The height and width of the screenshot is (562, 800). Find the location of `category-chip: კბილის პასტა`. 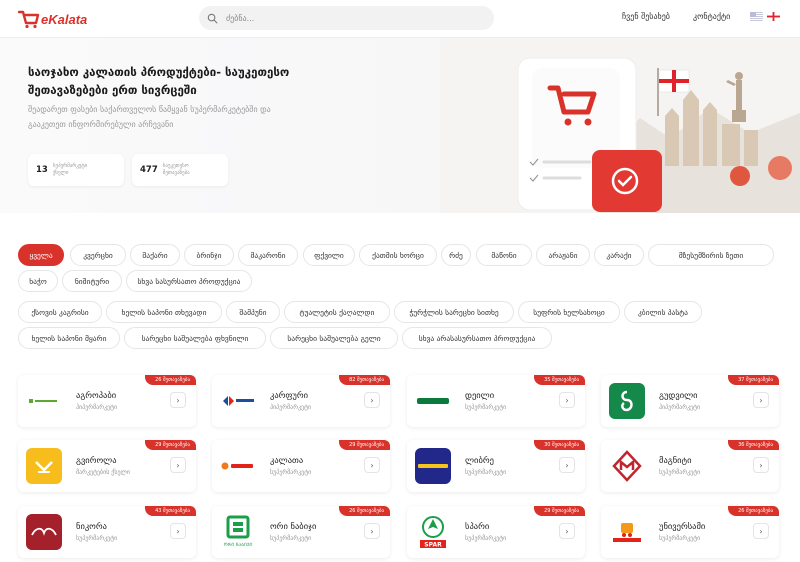

category-chip: კბილის პასტა is located at coordinates (663, 312).